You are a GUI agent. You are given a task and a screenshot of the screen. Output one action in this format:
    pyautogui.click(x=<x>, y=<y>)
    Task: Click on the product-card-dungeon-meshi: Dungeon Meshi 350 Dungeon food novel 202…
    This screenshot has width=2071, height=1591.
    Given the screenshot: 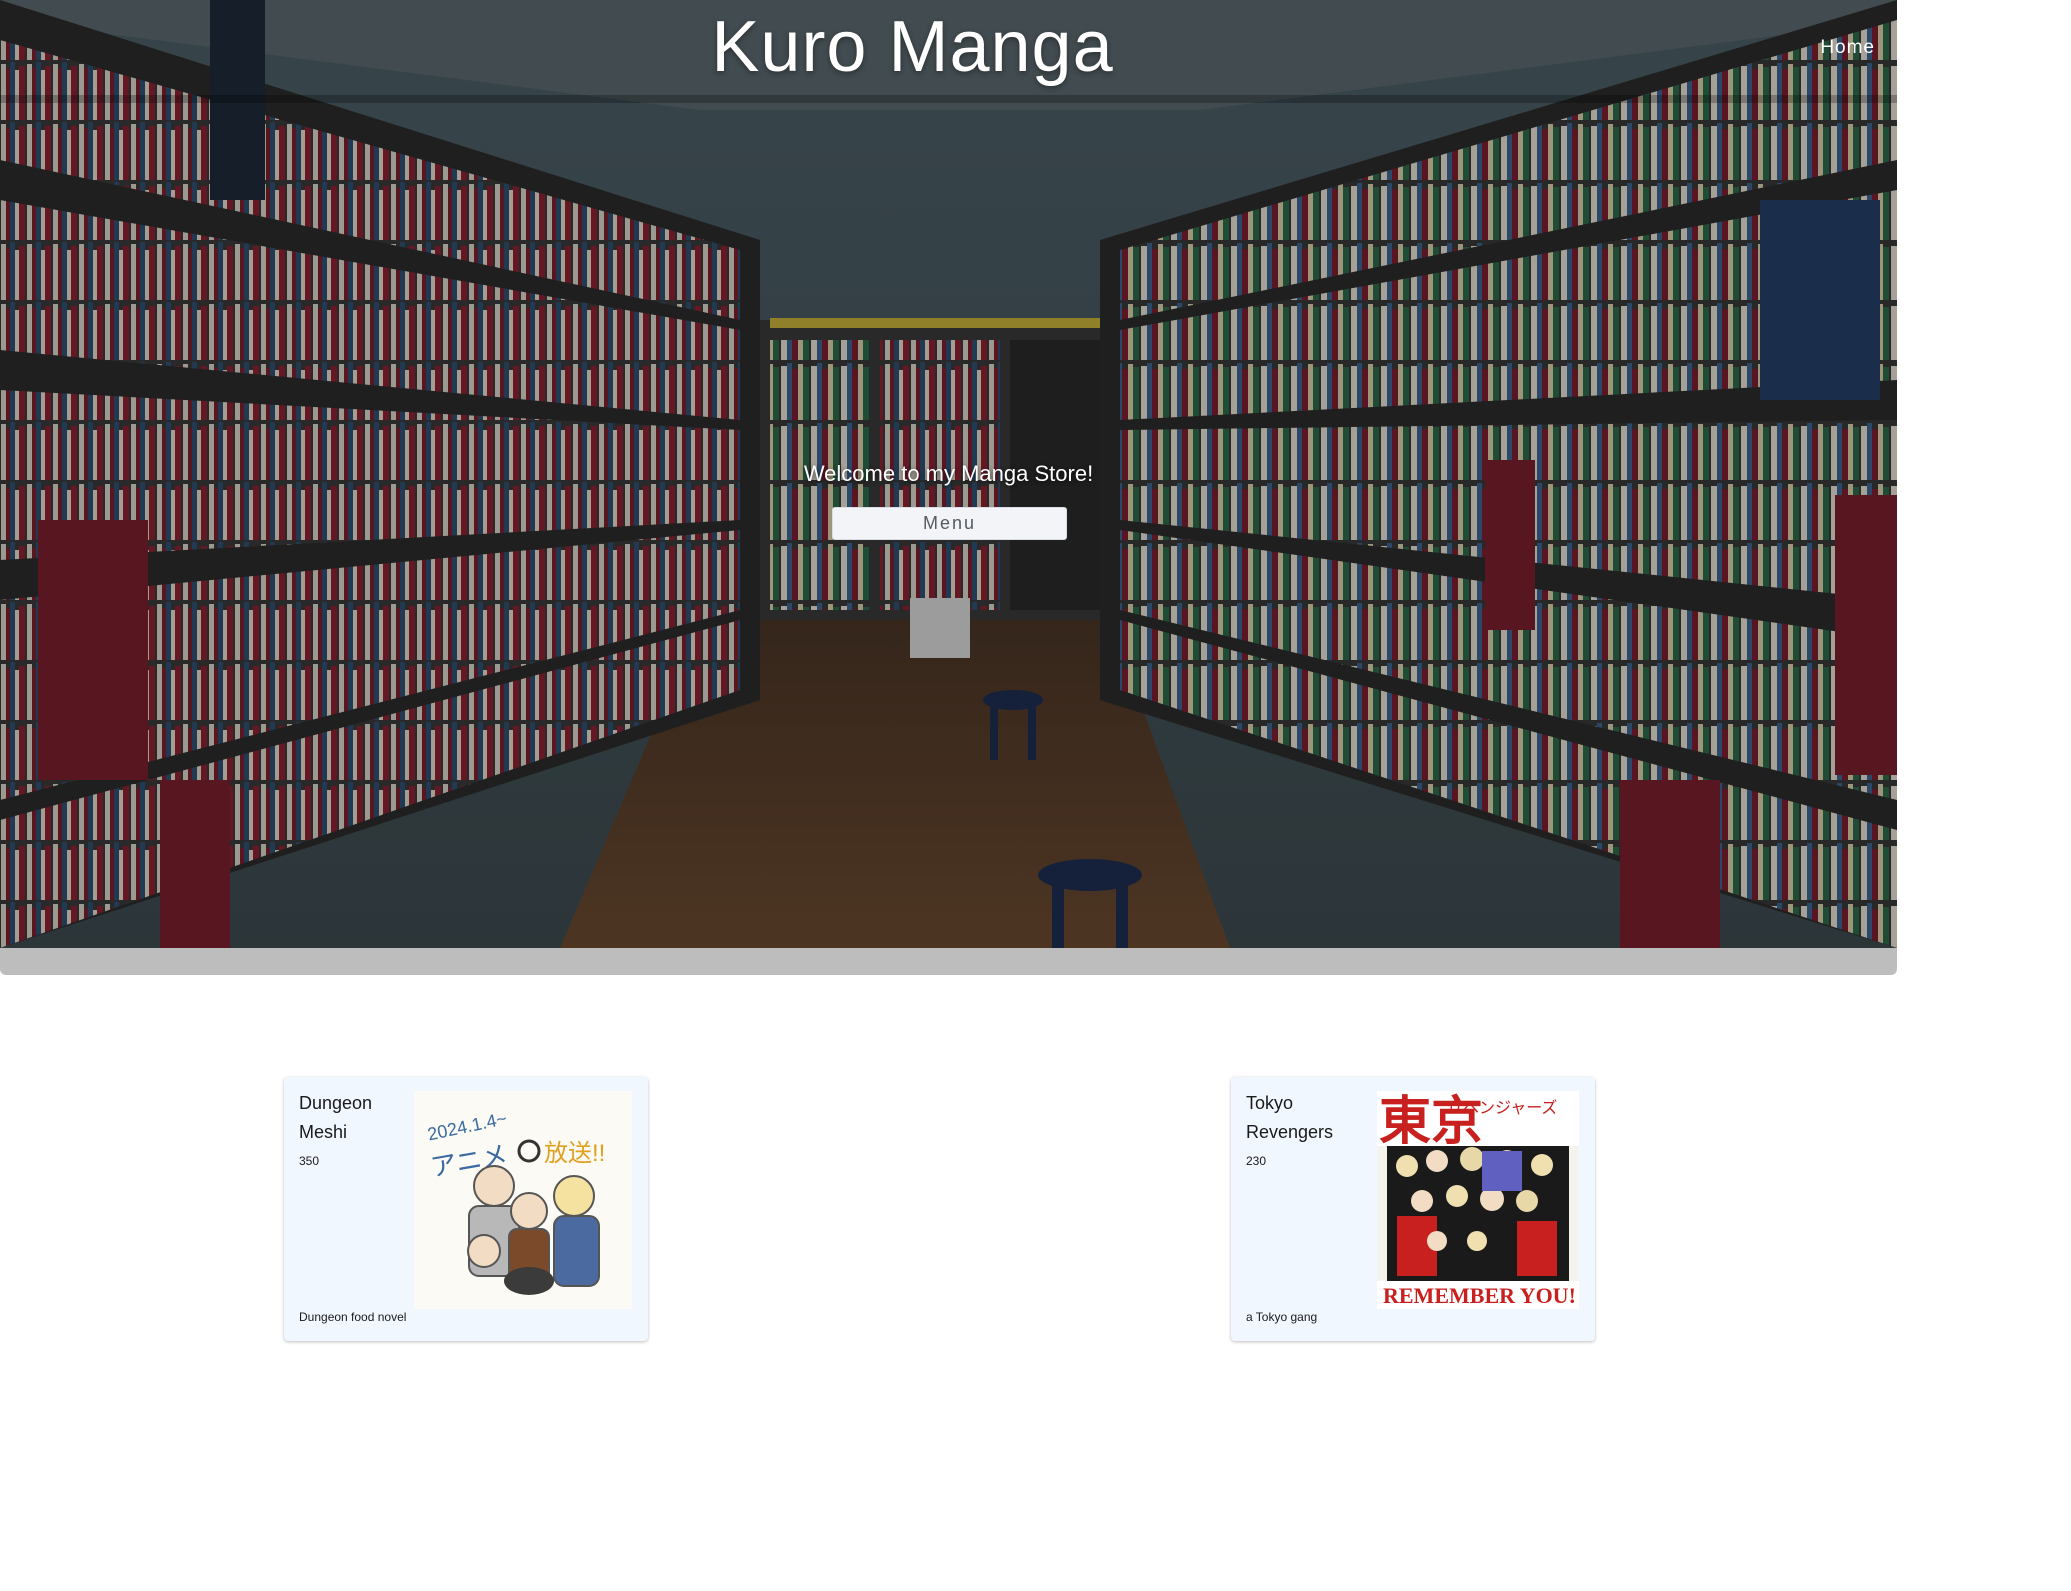 What is the action you would take?
    pyautogui.click(x=466, y=1209)
    